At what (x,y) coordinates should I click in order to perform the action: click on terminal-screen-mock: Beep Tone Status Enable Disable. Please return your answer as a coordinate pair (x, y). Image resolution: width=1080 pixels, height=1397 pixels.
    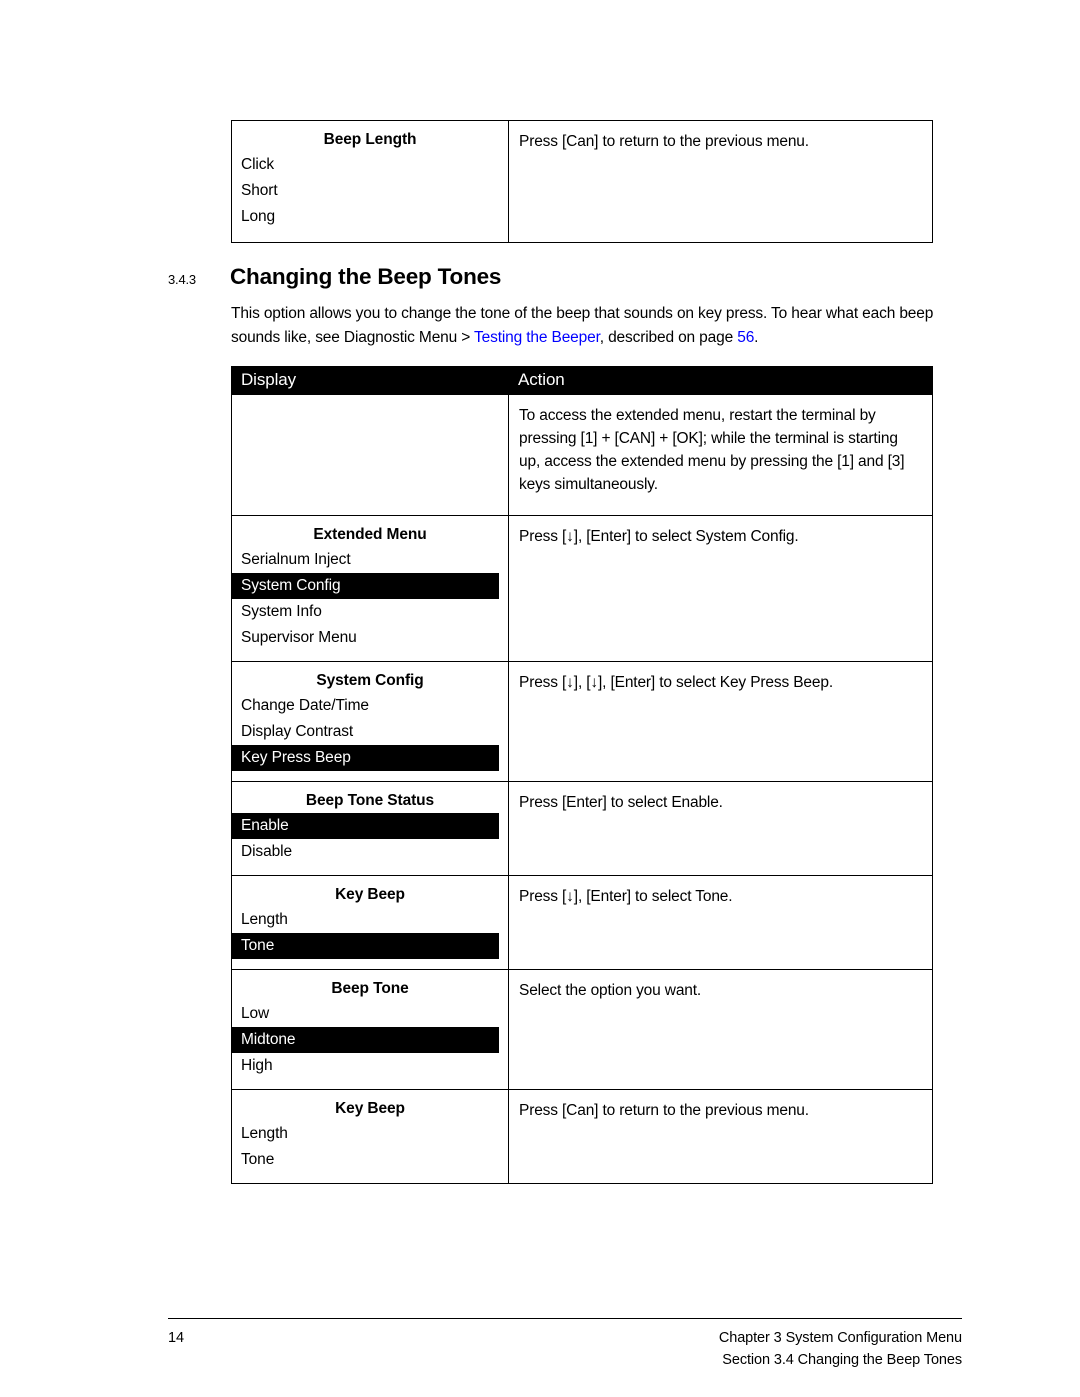
    Looking at the image, I should click on (370, 828).